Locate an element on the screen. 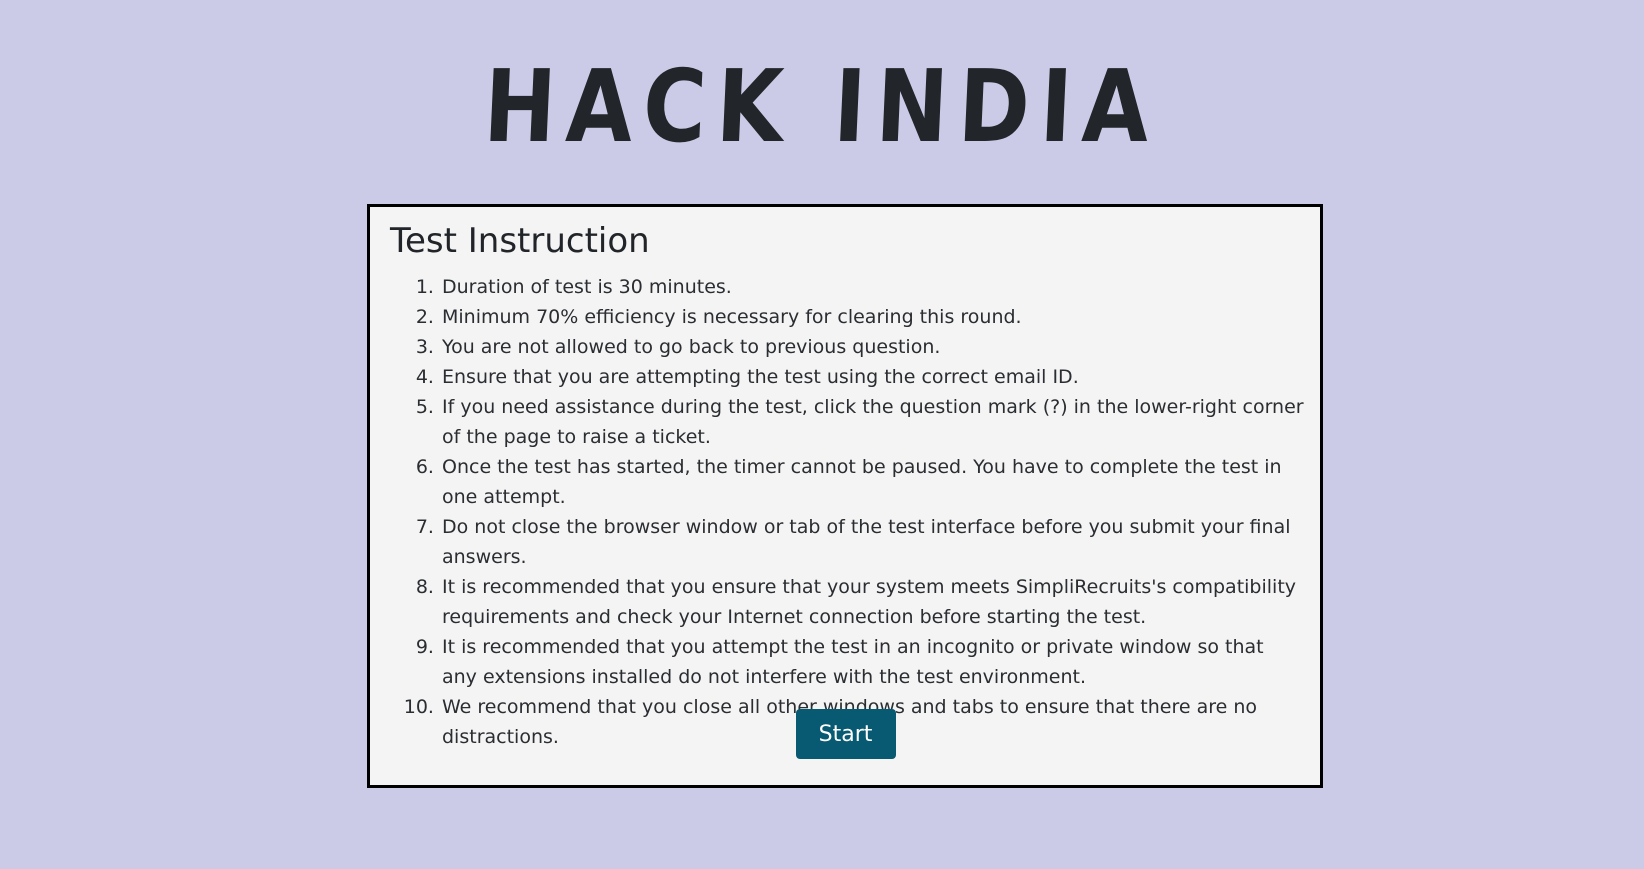 The height and width of the screenshot is (869, 1644). logo-title: HACK INDIA is located at coordinates (822, 106).